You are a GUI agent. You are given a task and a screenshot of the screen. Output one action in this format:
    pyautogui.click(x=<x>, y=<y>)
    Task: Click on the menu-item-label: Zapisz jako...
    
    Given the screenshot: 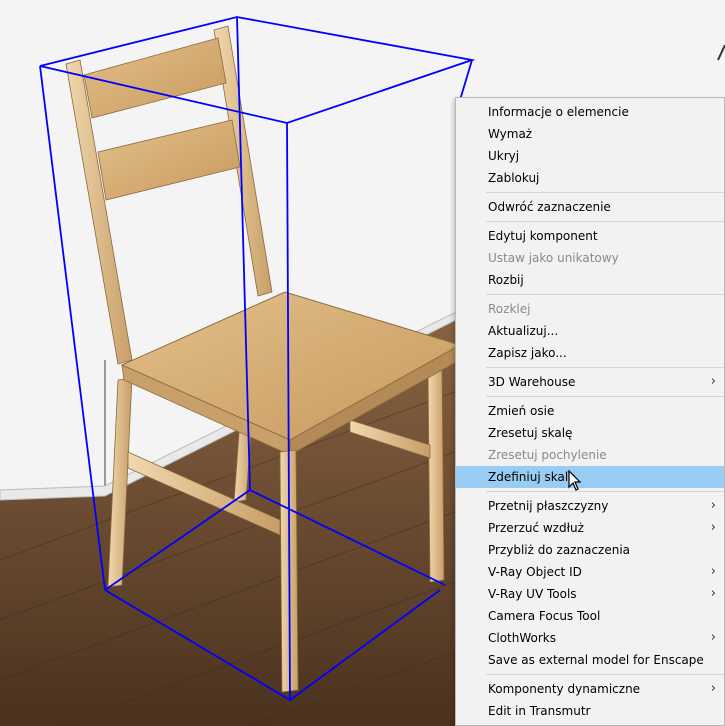 What is the action you would take?
    pyautogui.click(x=527, y=353)
    